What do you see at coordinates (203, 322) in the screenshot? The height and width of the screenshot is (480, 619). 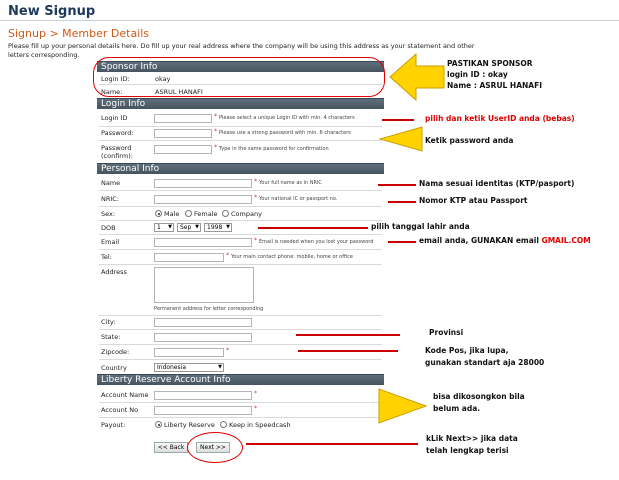 I see `city-input` at bounding box center [203, 322].